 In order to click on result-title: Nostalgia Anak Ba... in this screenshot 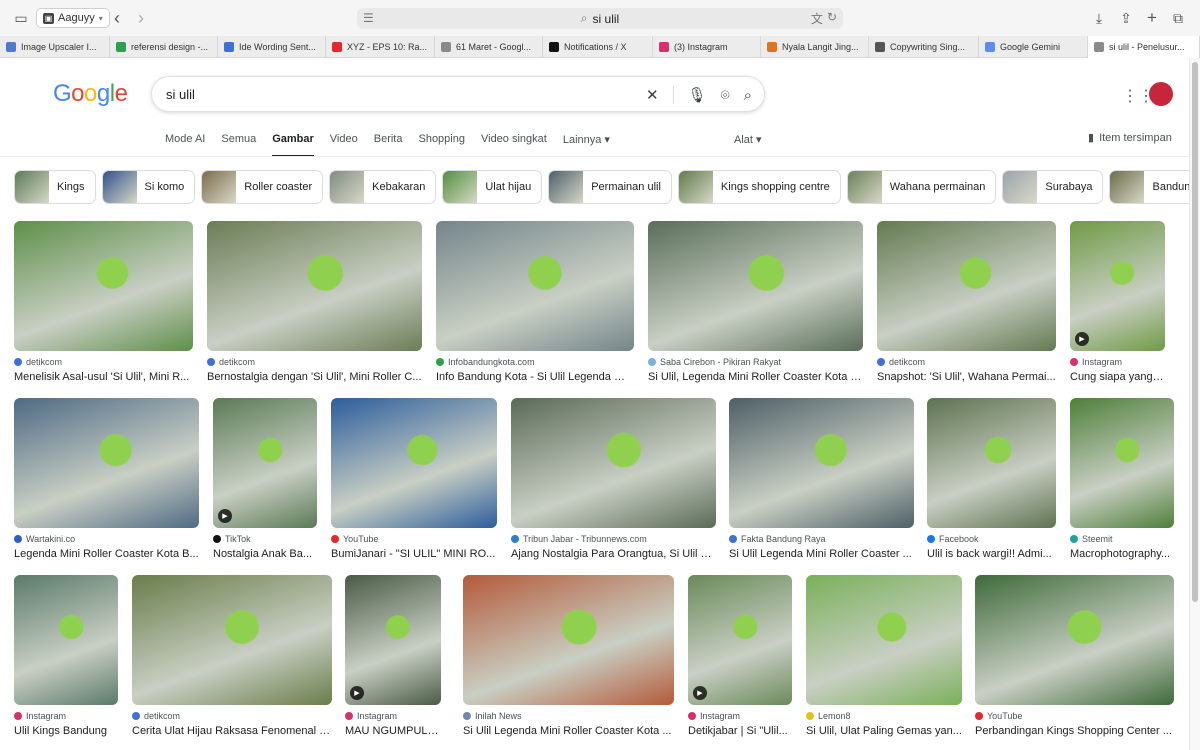, I will do `click(265, 554)`.